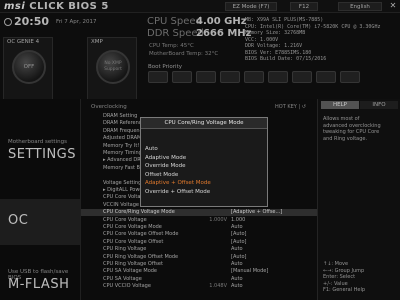 The image size is (400, 300). I want to click on dialog-option: Auto, so click(204, 149).